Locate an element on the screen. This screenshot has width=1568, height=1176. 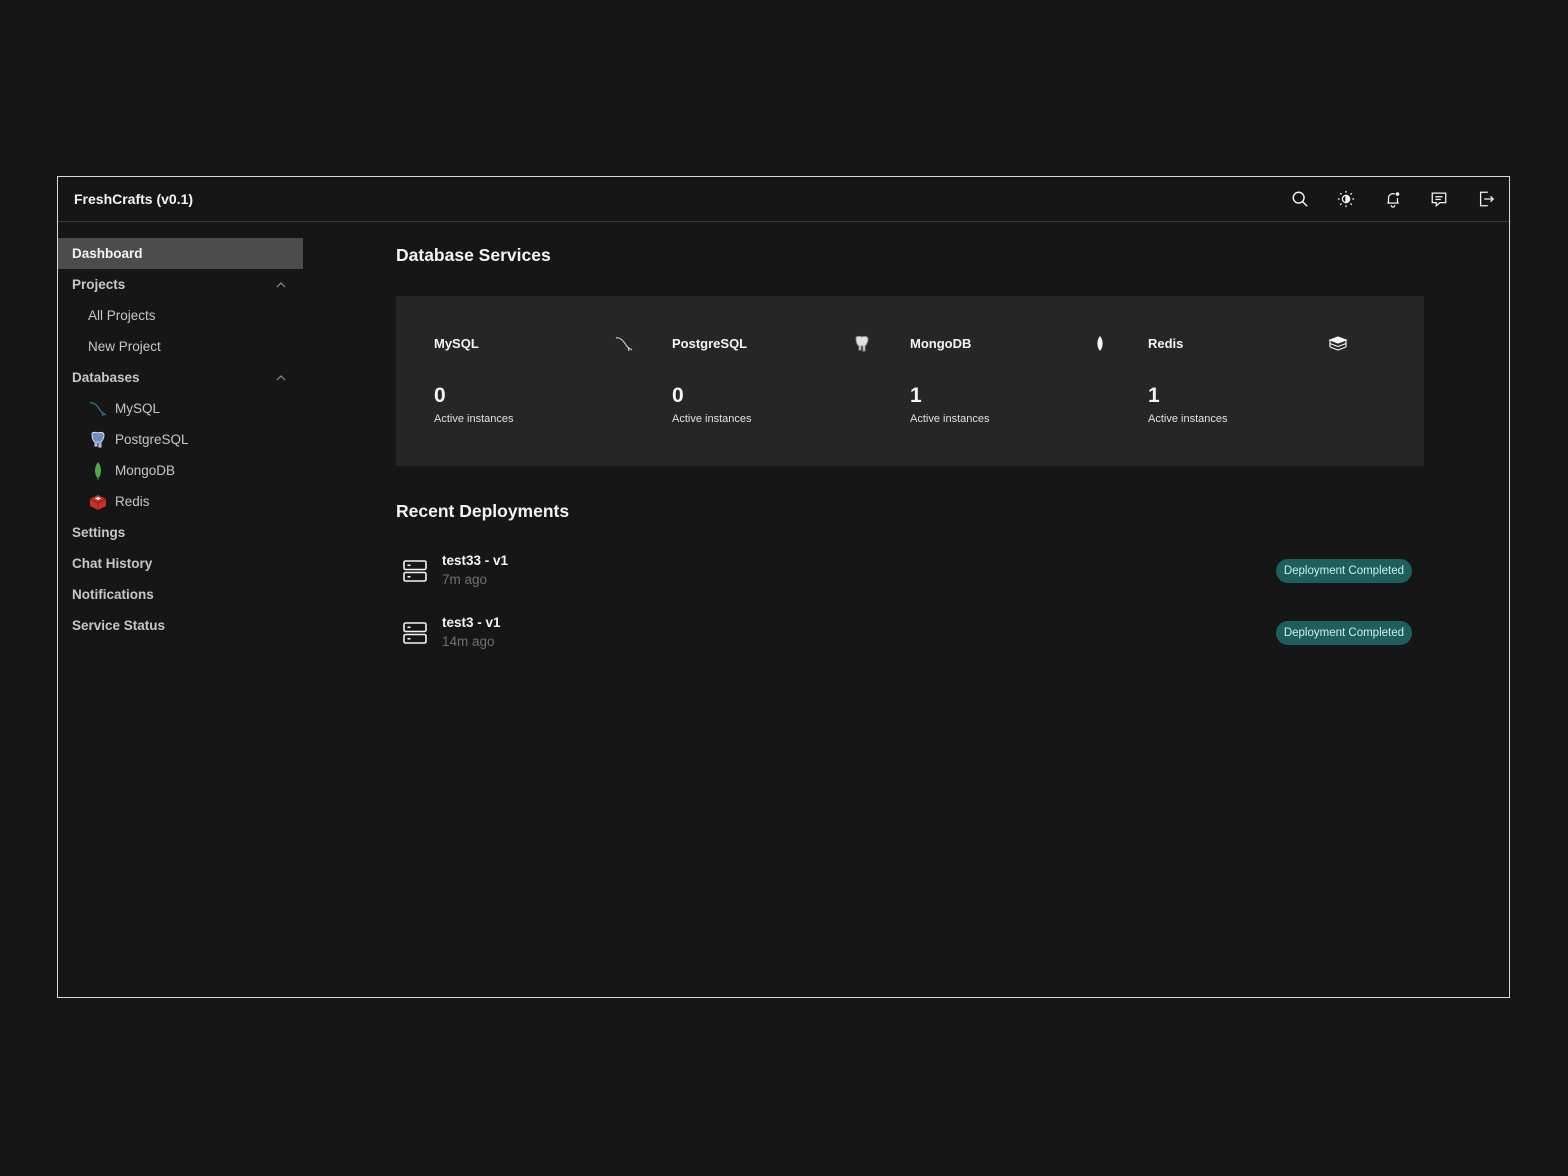
sidebar-item-mongodb: MongoDB is located at coordinates (180, 470).